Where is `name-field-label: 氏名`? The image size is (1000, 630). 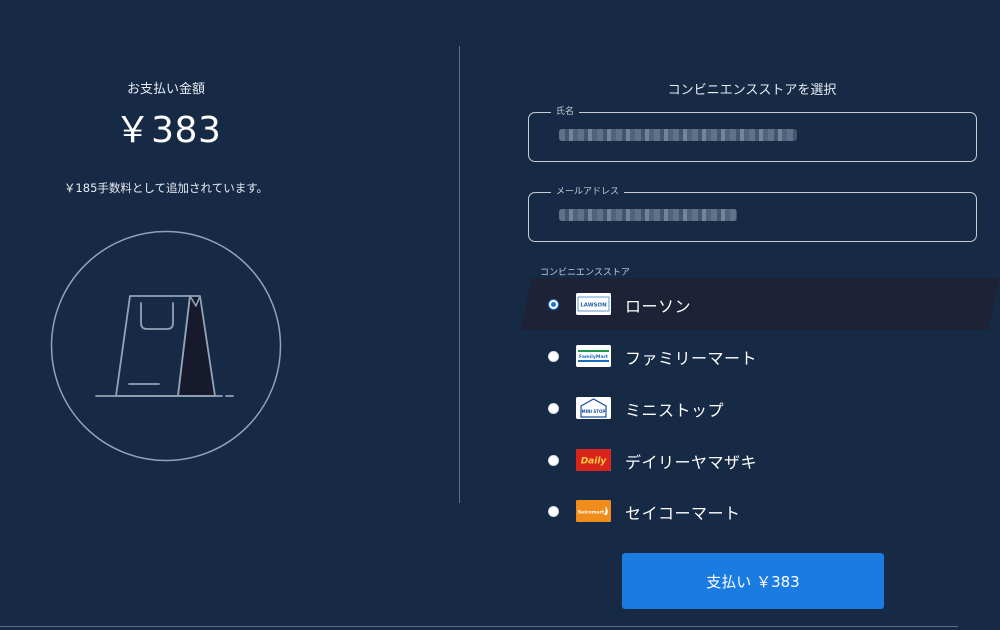
name-field-label: 氏名 is located at coordinates (565, 112).